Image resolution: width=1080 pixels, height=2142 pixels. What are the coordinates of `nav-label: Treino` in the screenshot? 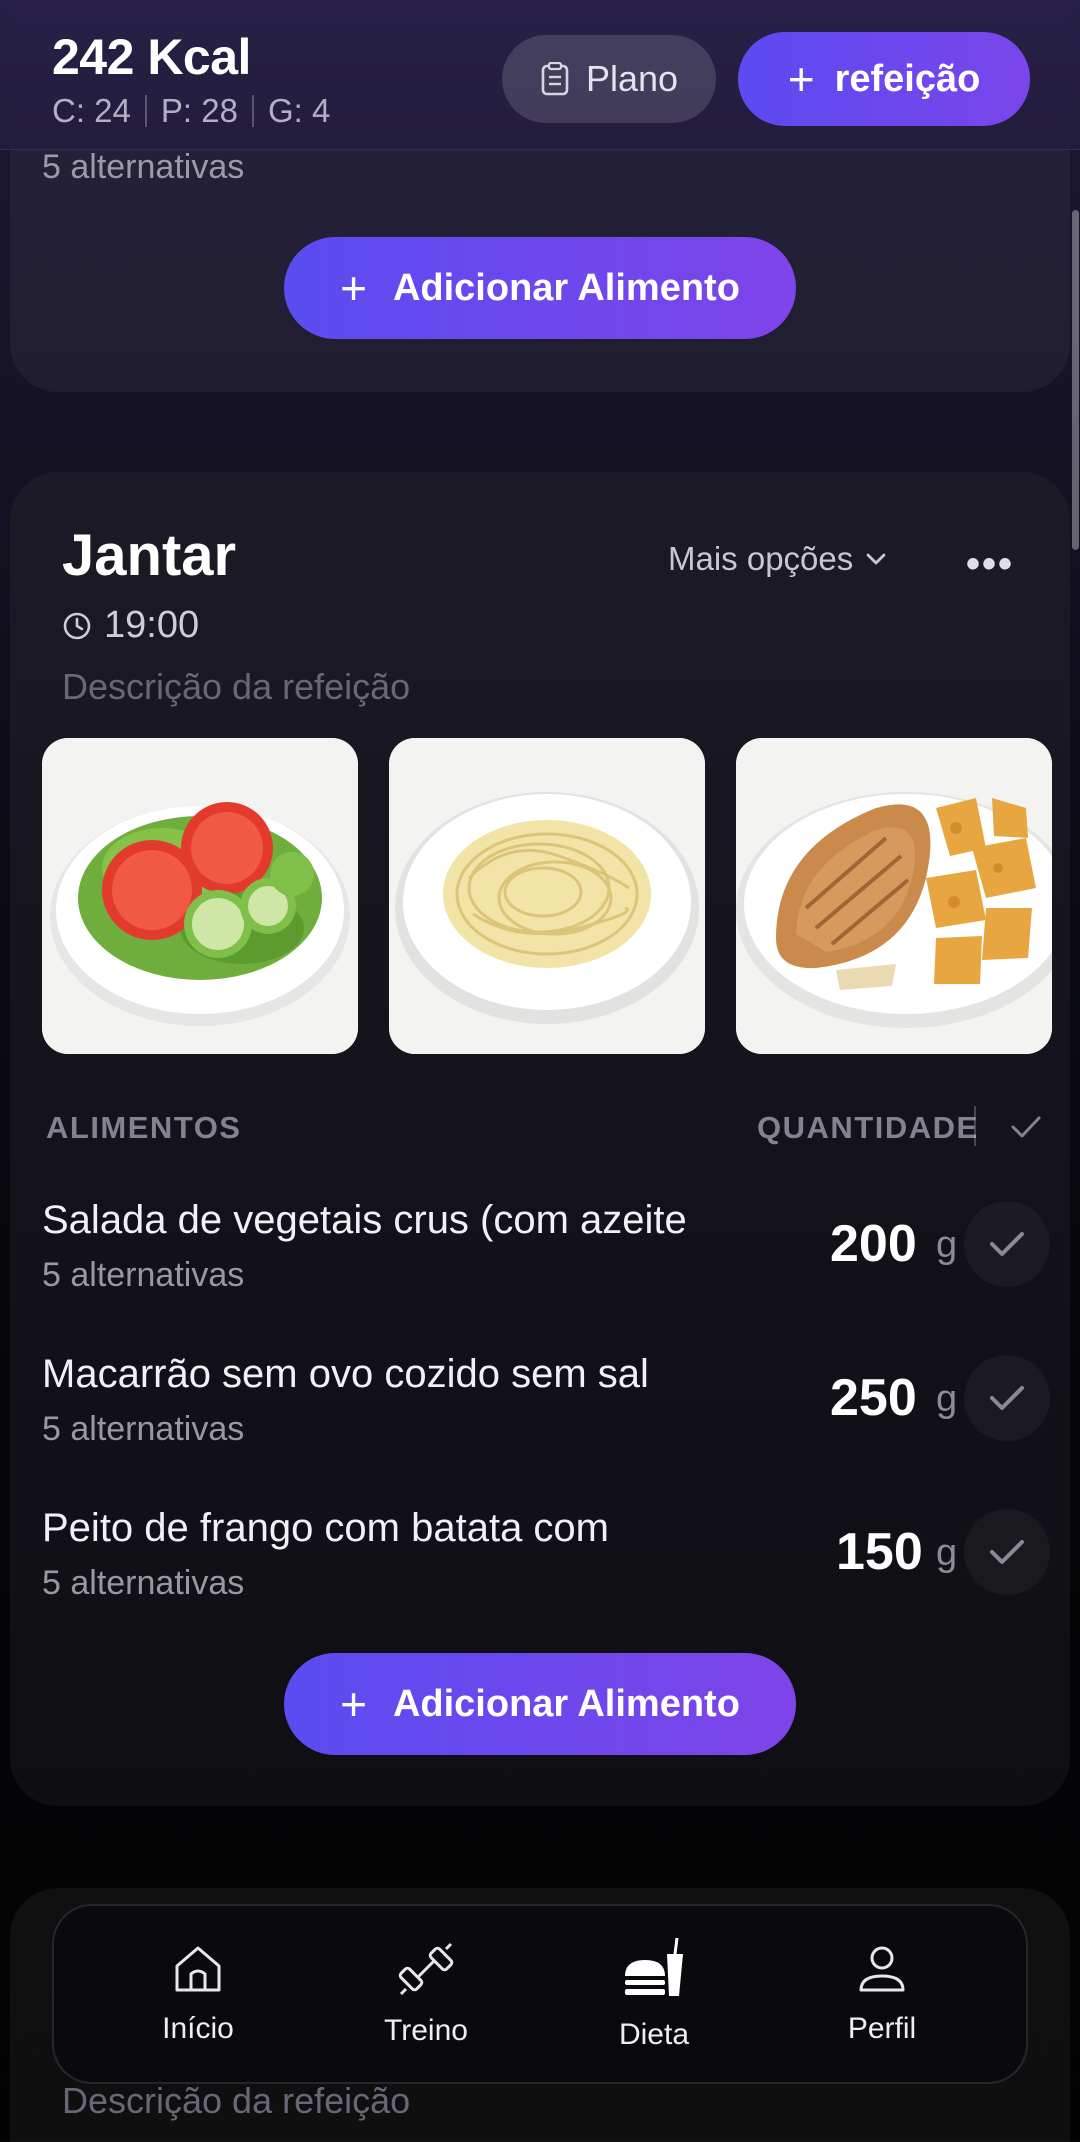 It's located at (426, 2030).